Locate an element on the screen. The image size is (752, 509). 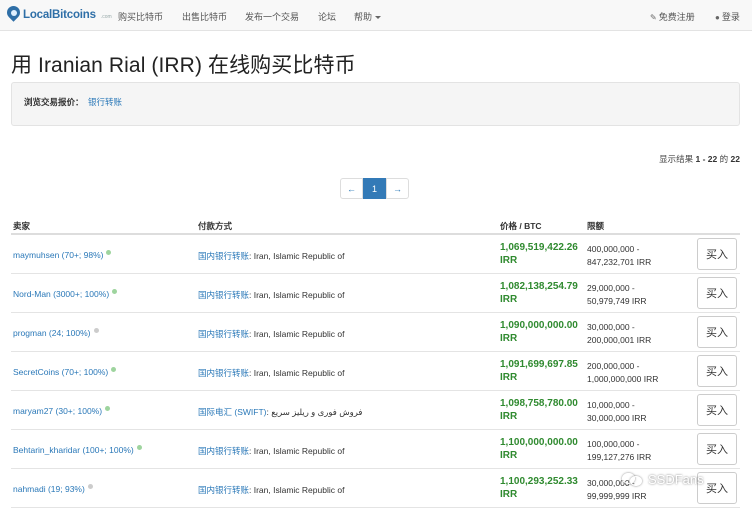
page-title: 用 Iranian Rial (IRR) 在线购买比特币 is located at coordinates (183, 65).